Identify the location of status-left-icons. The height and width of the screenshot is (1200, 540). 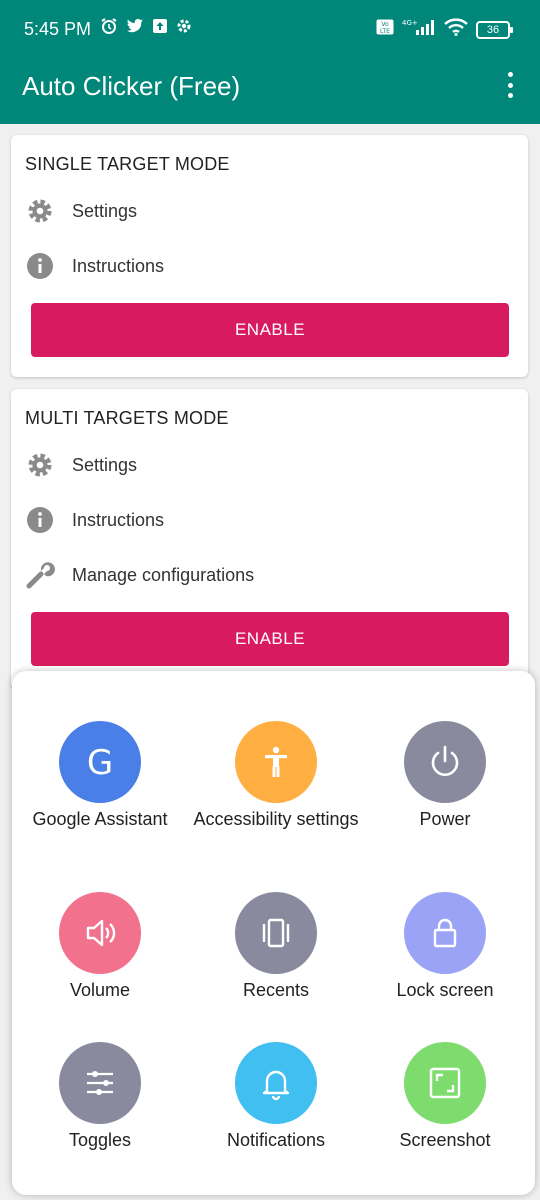
(146, 28).